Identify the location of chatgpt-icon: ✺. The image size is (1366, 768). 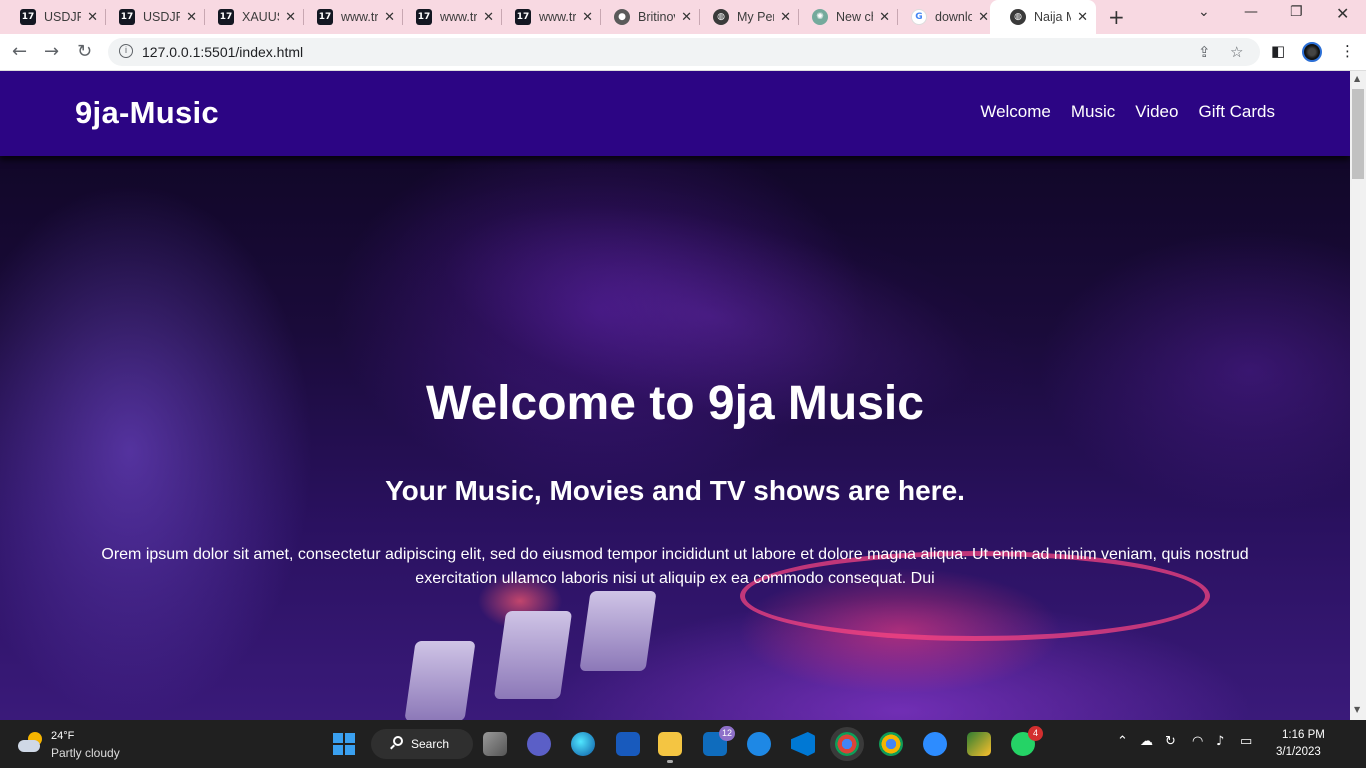
(820, 17).